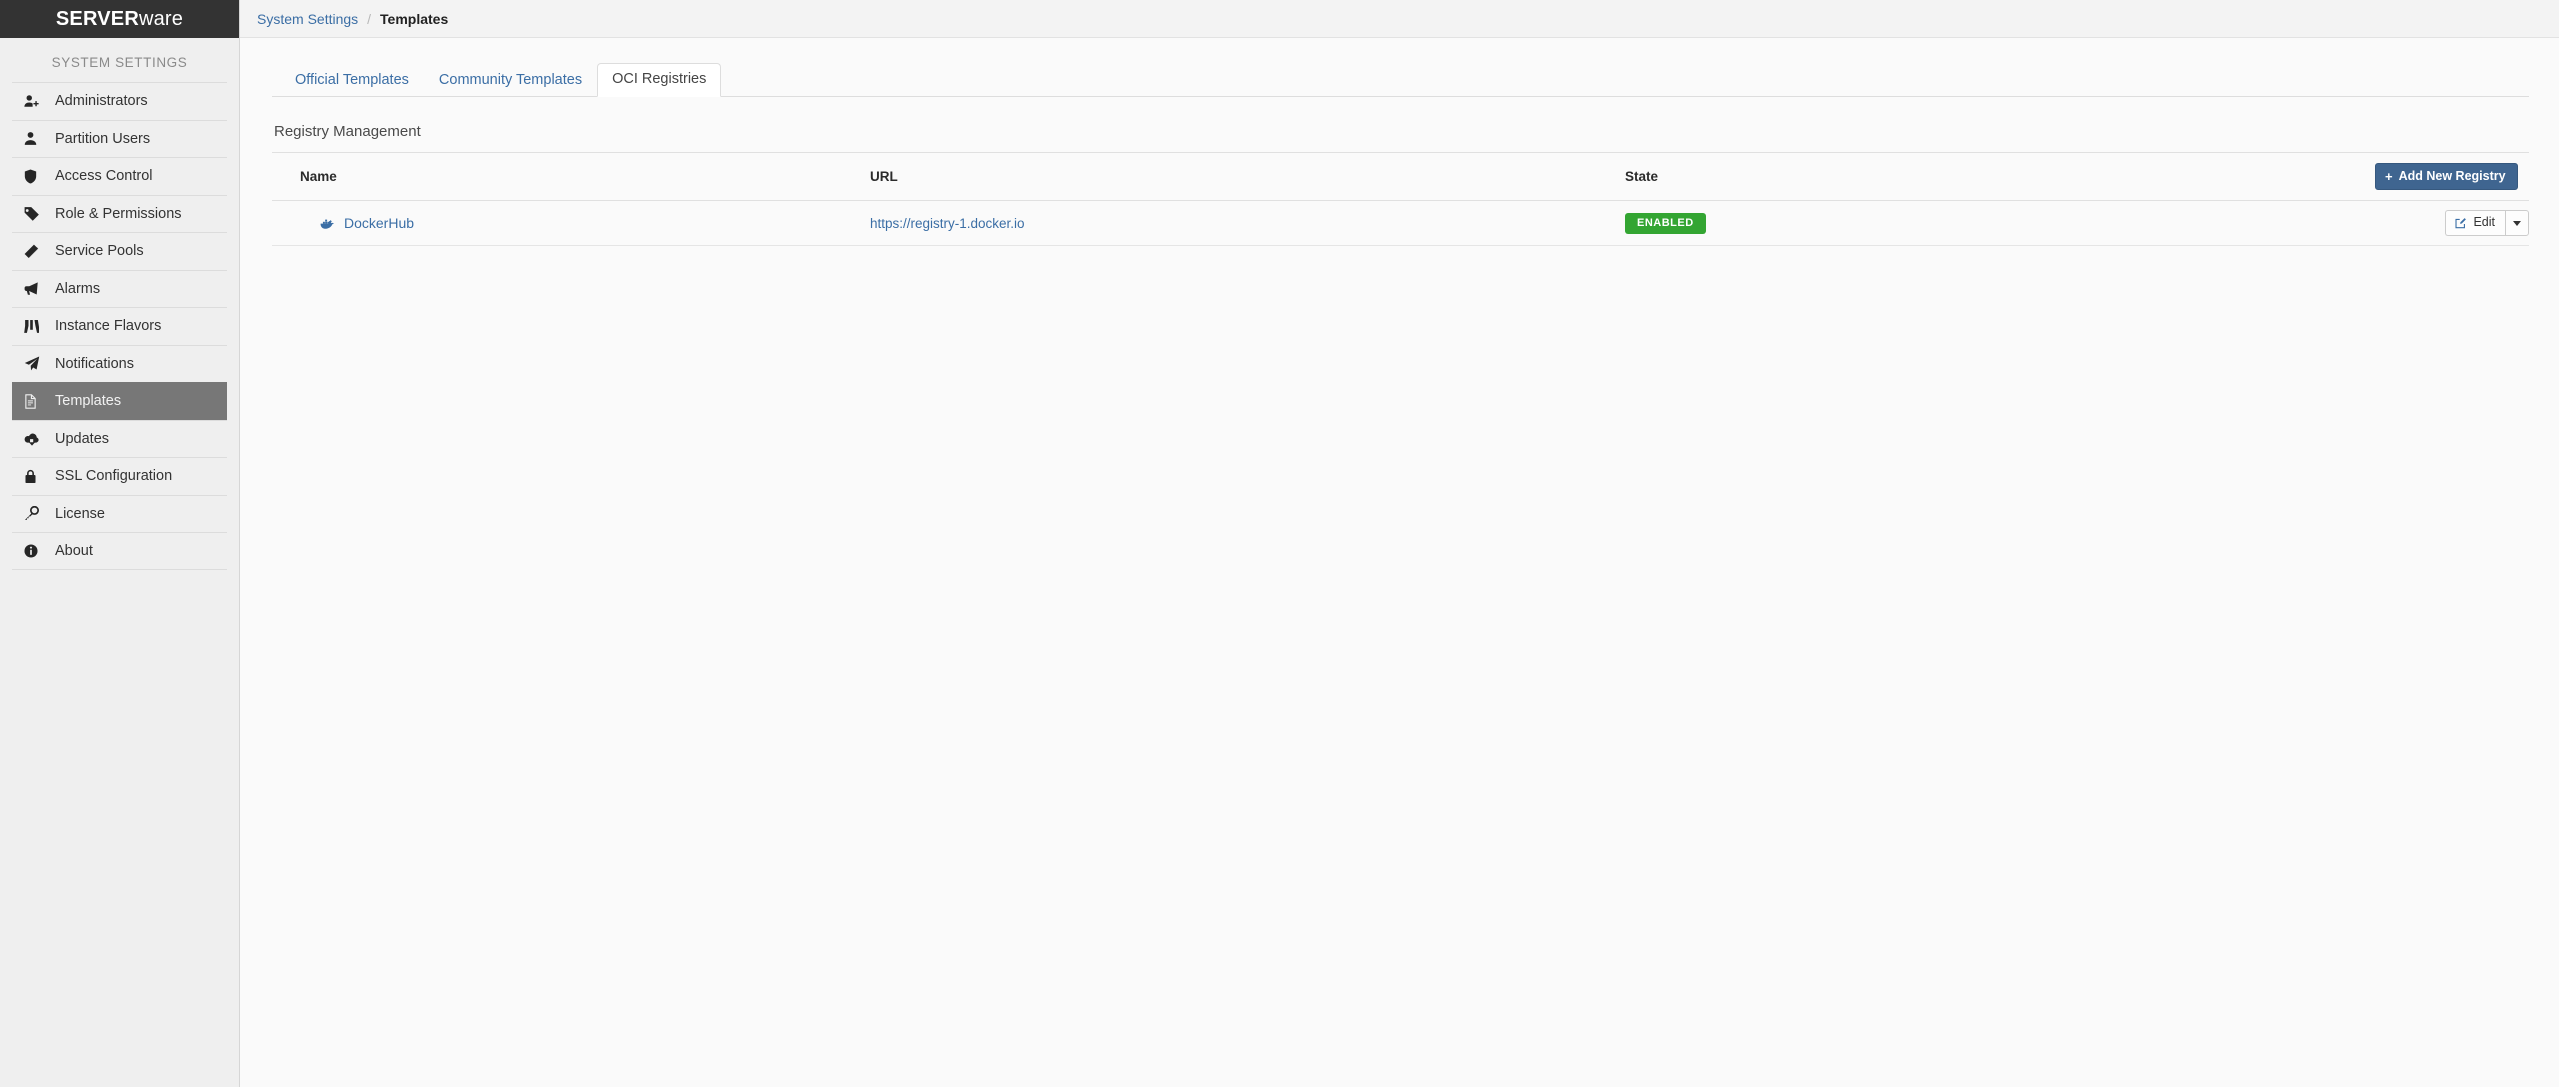  What do you see at coordinates (35, 513) in the screenshot?
I see `key-icon` at bounding box center [35, 513].